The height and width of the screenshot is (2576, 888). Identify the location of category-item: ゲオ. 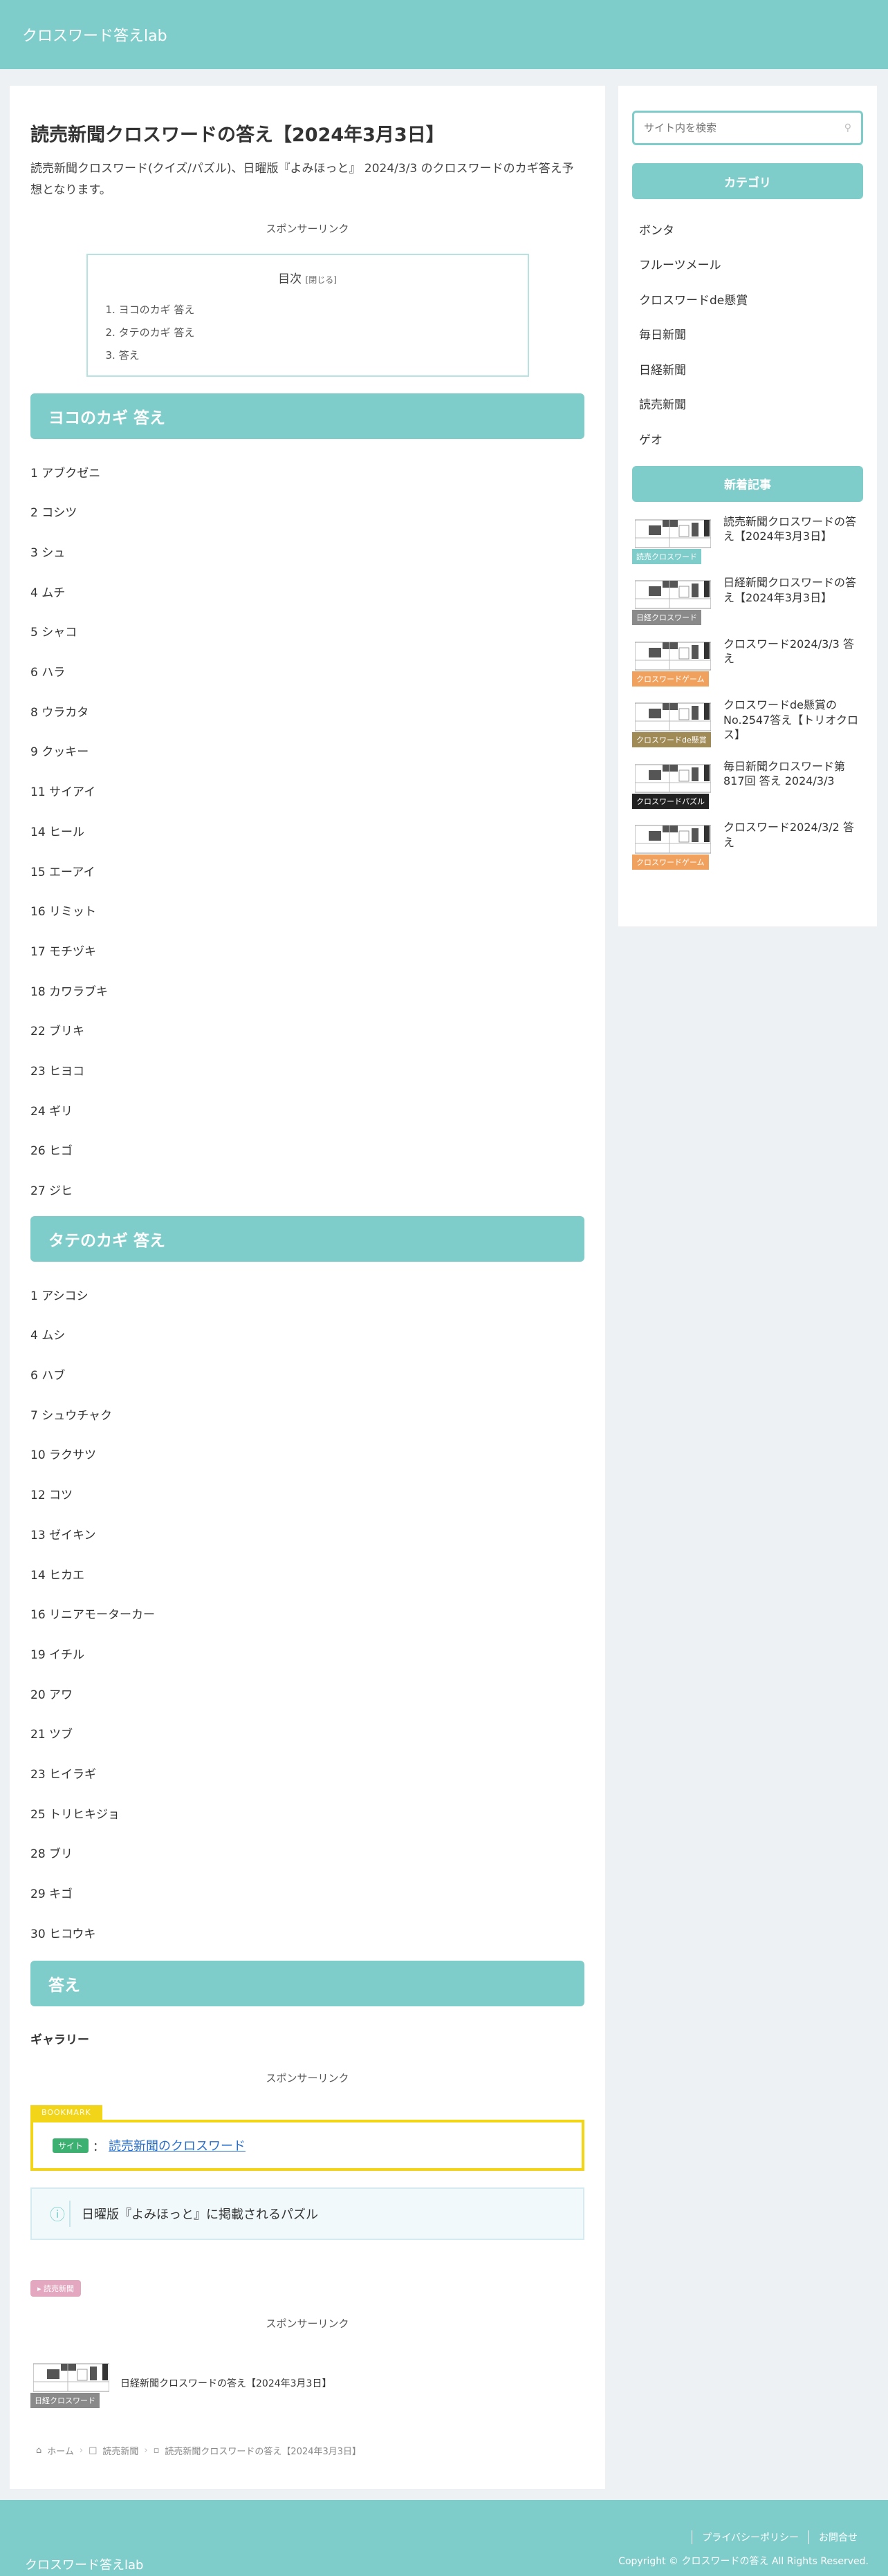
(747, 438).